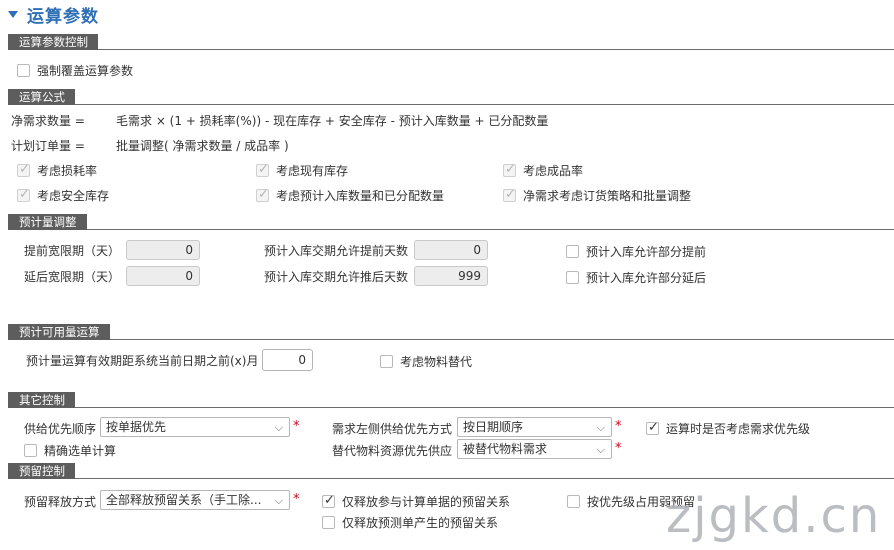 The image size is (894, 550). I want to click on incoming-late-label: 预计入库交期允许推后天数, so click(336, 277).